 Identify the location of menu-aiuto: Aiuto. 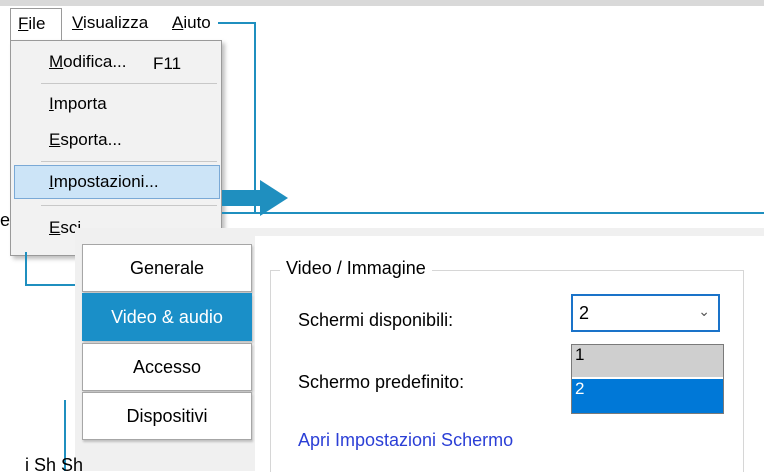
(191, 23).